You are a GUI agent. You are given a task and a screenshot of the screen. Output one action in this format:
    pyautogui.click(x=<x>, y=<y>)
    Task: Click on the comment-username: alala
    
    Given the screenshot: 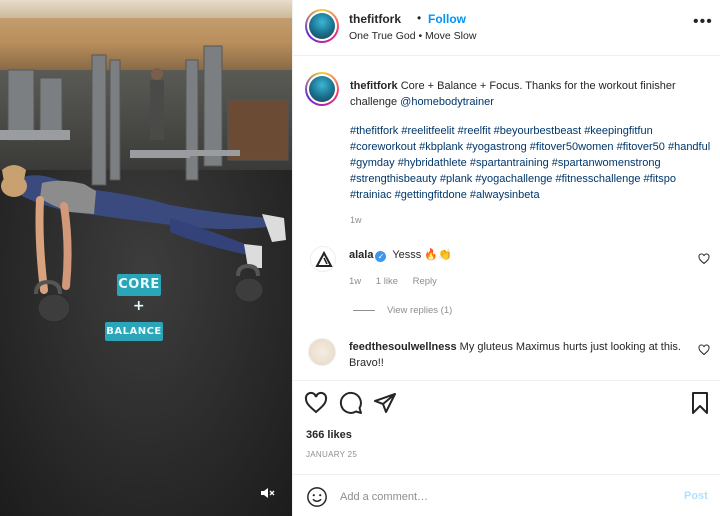 What is the action you would take?
    pyautogui.click(x=361, y=255)
    